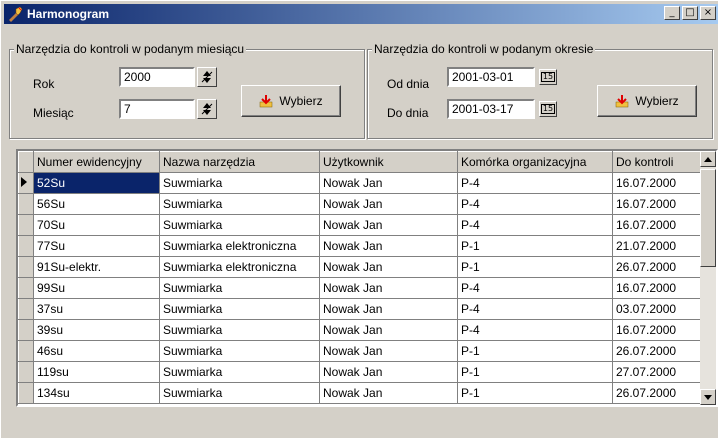 This screenshot has height=438, width=718. What do you see at coordinates (672, 13) in the screenshot?
I see `minimize-button: _` at bounding box center [672, 13].